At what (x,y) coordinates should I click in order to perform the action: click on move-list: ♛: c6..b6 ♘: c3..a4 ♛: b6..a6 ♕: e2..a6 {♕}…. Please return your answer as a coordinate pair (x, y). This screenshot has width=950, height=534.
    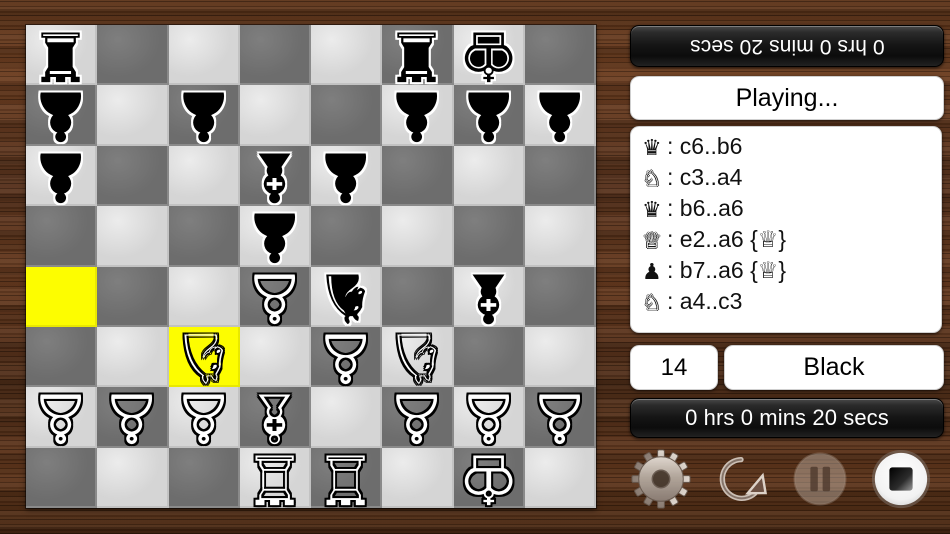
    Looking at the image, I should click on (786, 229).